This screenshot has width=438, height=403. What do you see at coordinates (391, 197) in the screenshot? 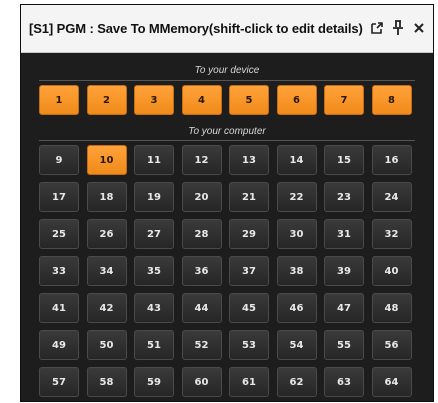
I see `memory-slot-button: 24` at bounding box center [391, 197].